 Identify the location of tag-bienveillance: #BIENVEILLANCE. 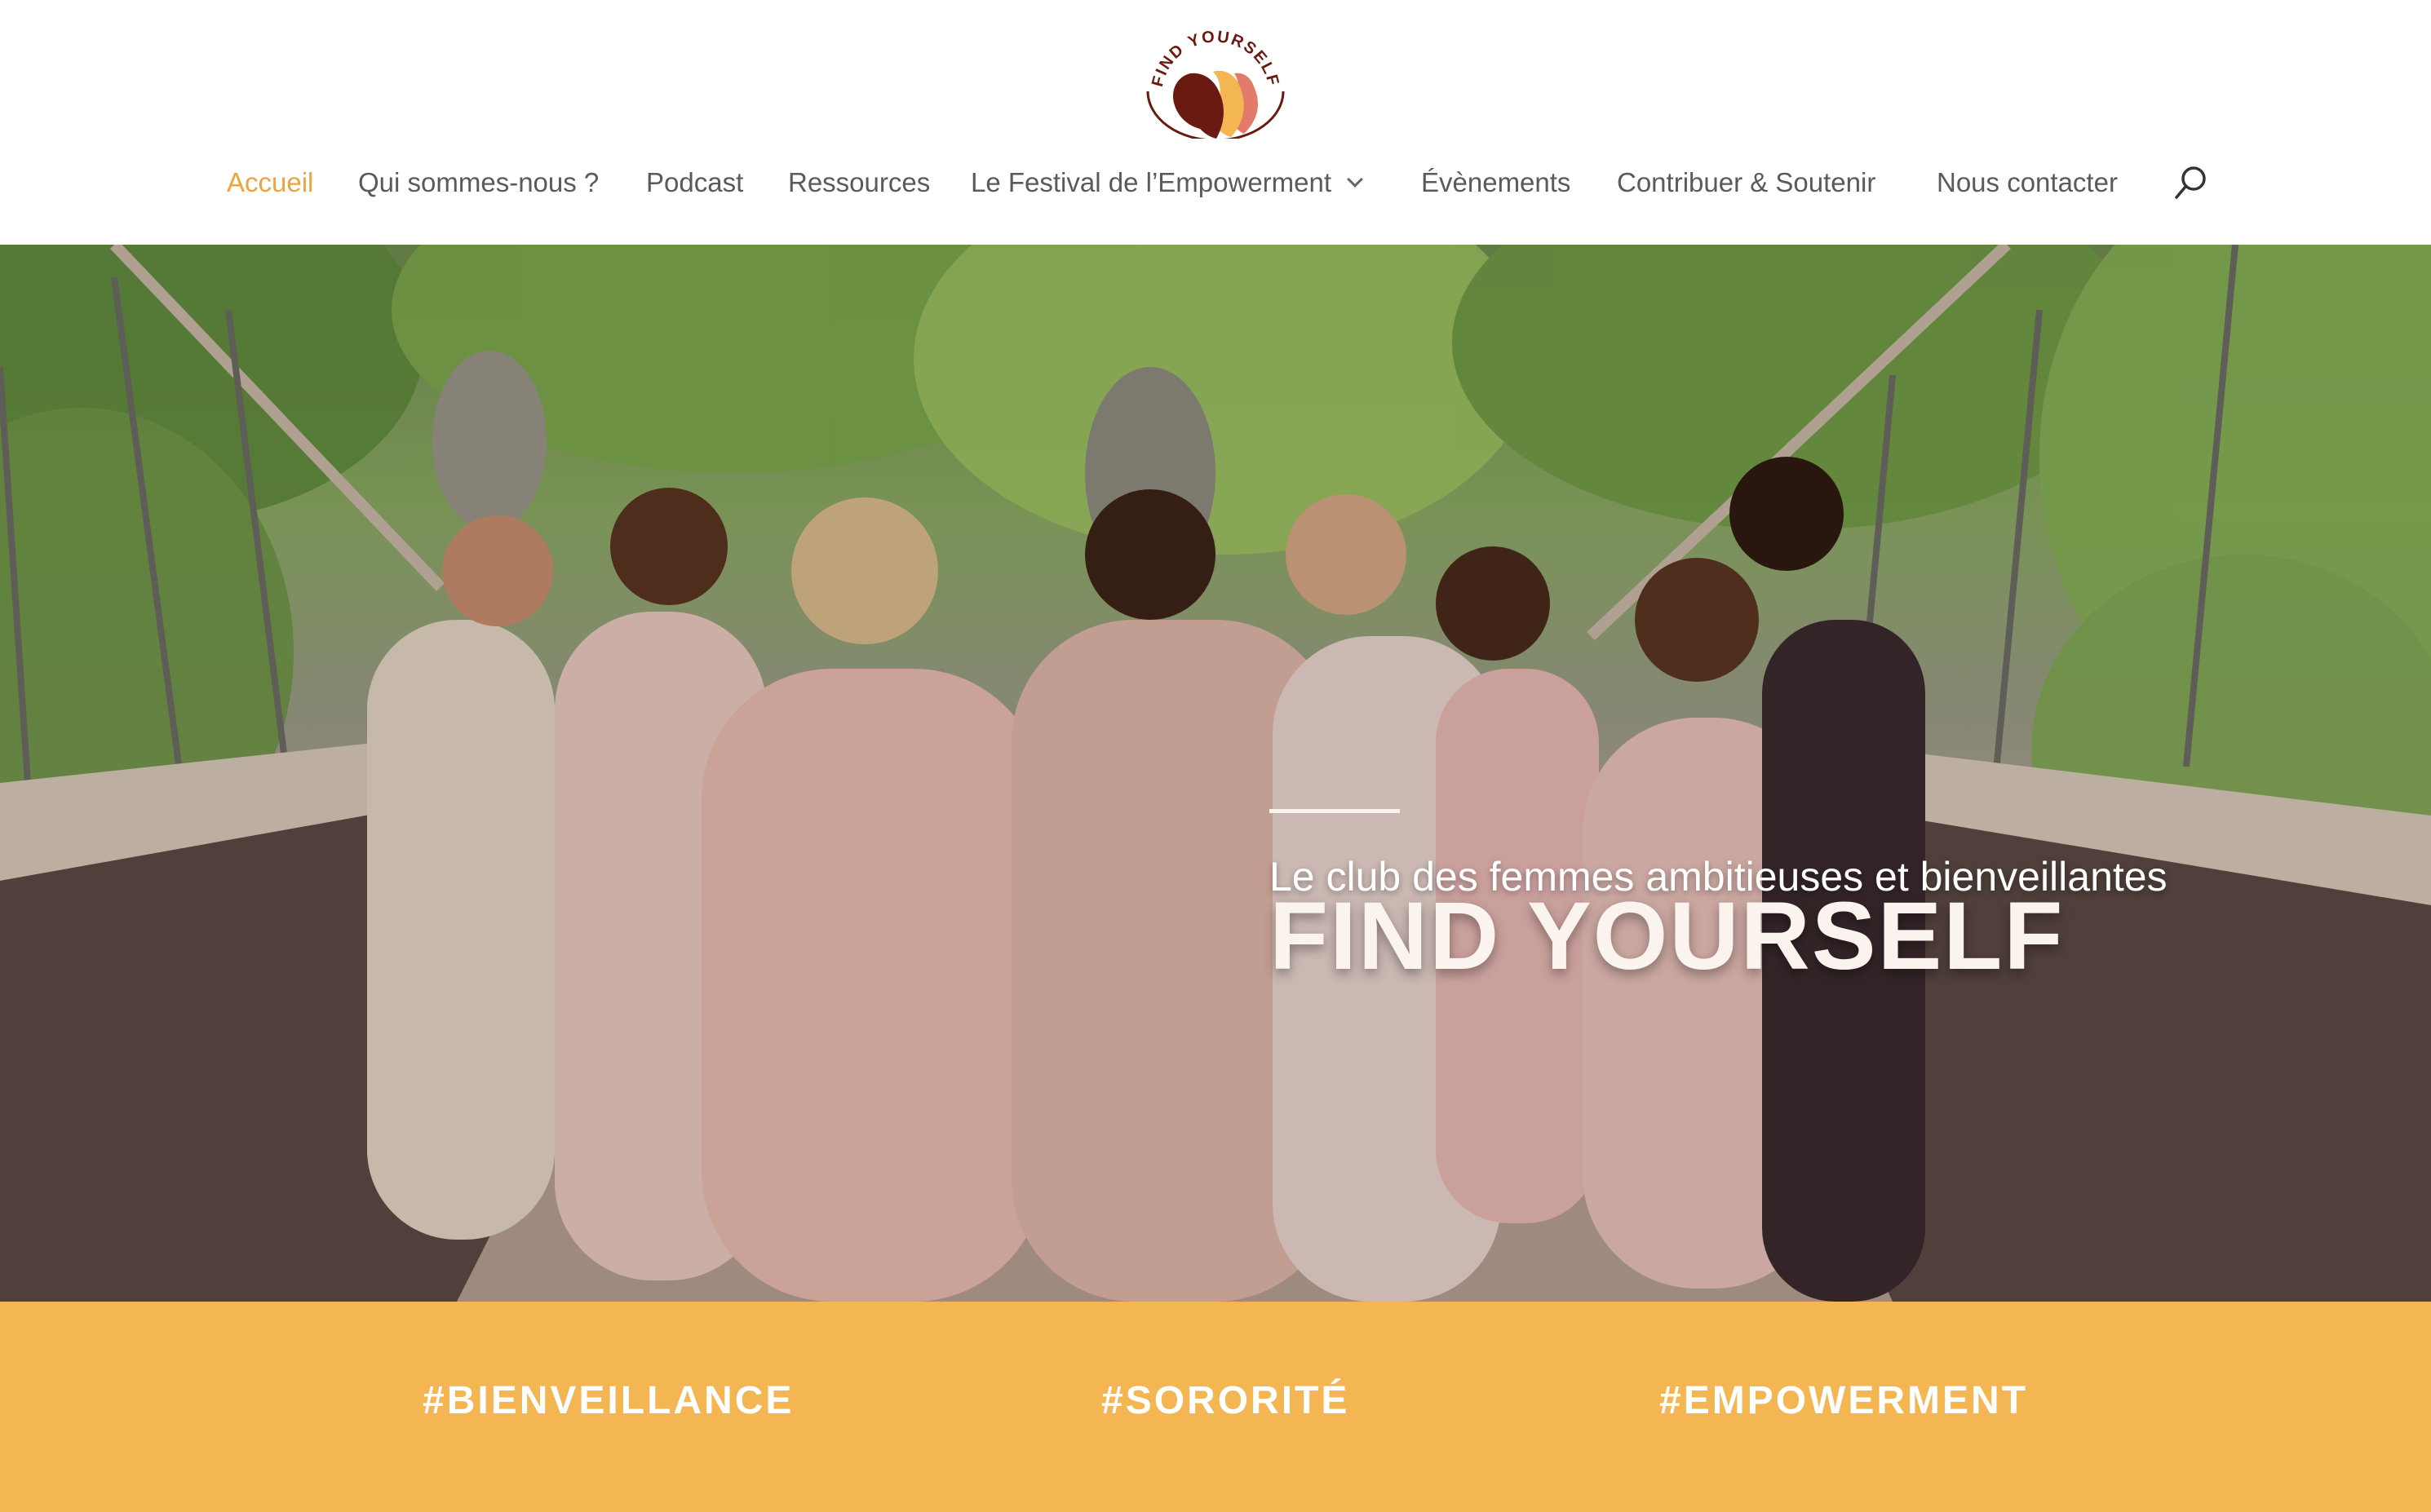
(609, 1400).